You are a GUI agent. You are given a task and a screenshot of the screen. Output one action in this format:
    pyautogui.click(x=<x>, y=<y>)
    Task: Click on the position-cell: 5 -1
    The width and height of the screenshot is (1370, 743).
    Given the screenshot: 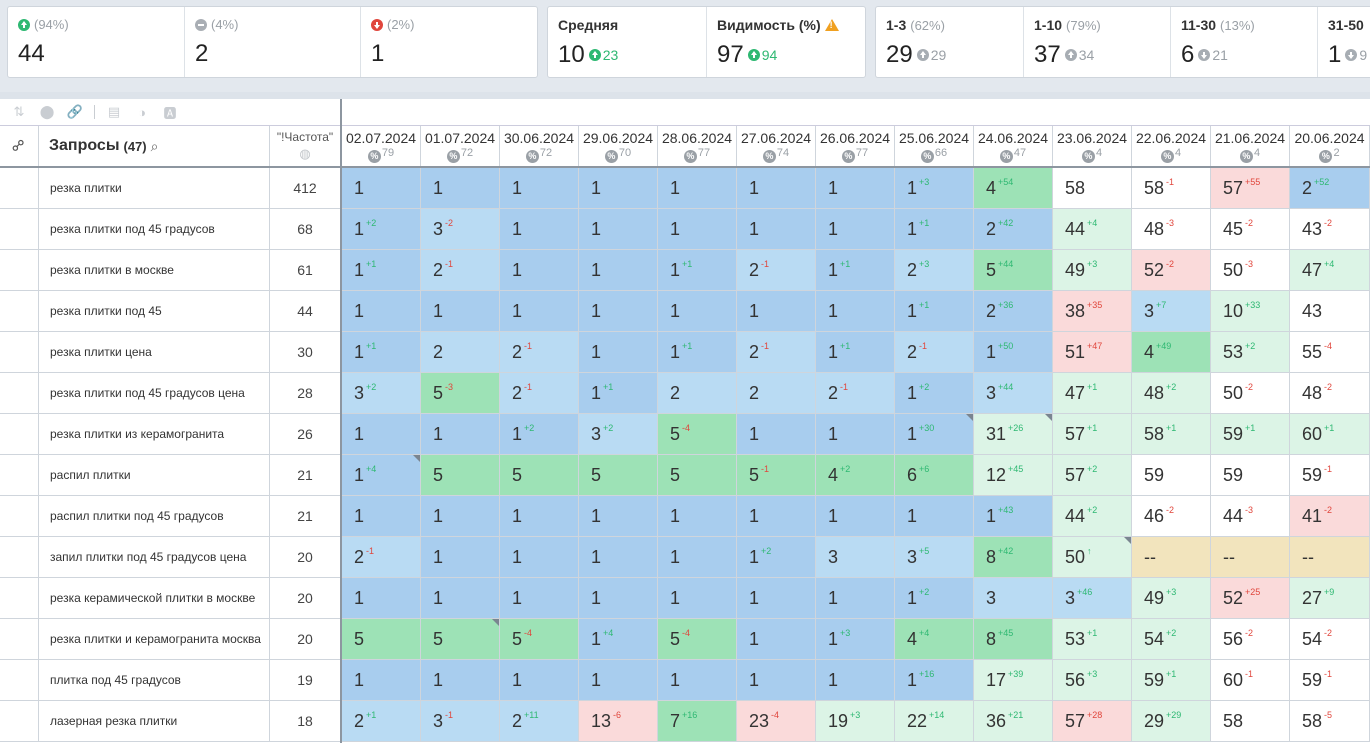 What is the action you would take?
    pyautogui.click(x=776, y=475)
    